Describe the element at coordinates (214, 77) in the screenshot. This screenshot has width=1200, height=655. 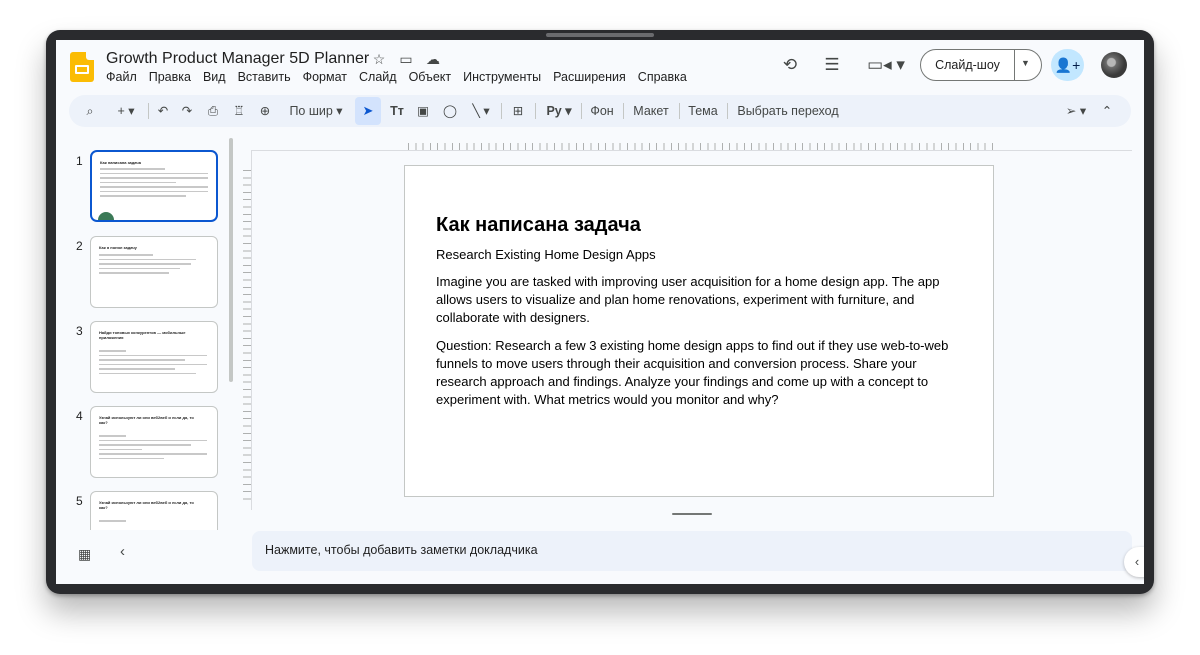
I see `menu-view: Вид` at that location.